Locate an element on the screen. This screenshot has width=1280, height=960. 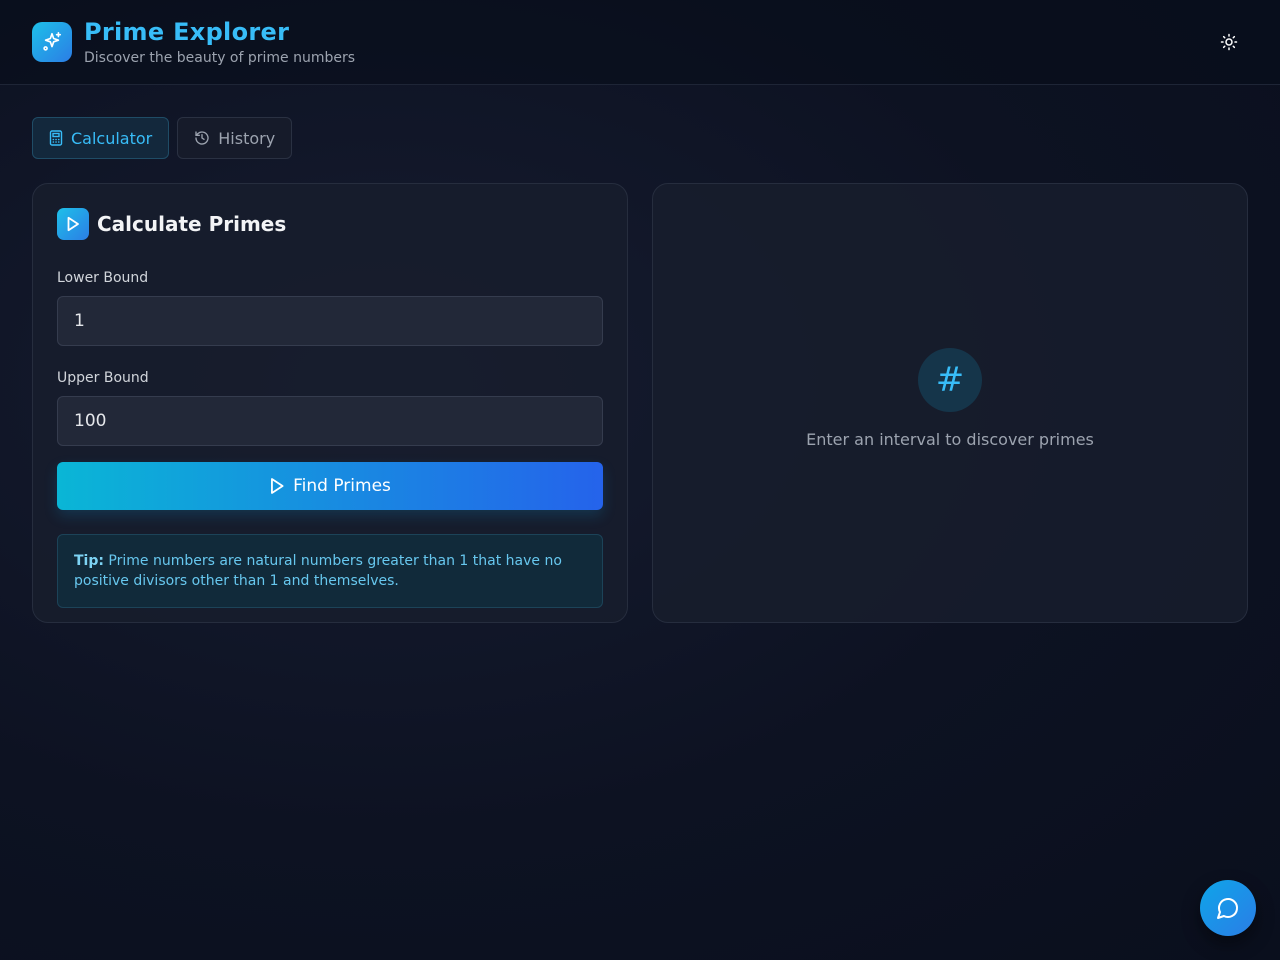
calculator-title: Calculate Primes is located at coordinates (192, 224).